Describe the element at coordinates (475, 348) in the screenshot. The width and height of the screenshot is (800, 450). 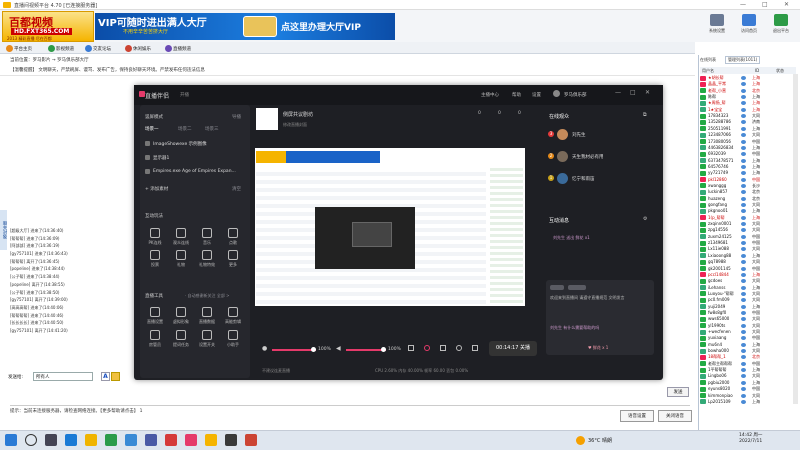
I see `layout-icon` at that location.